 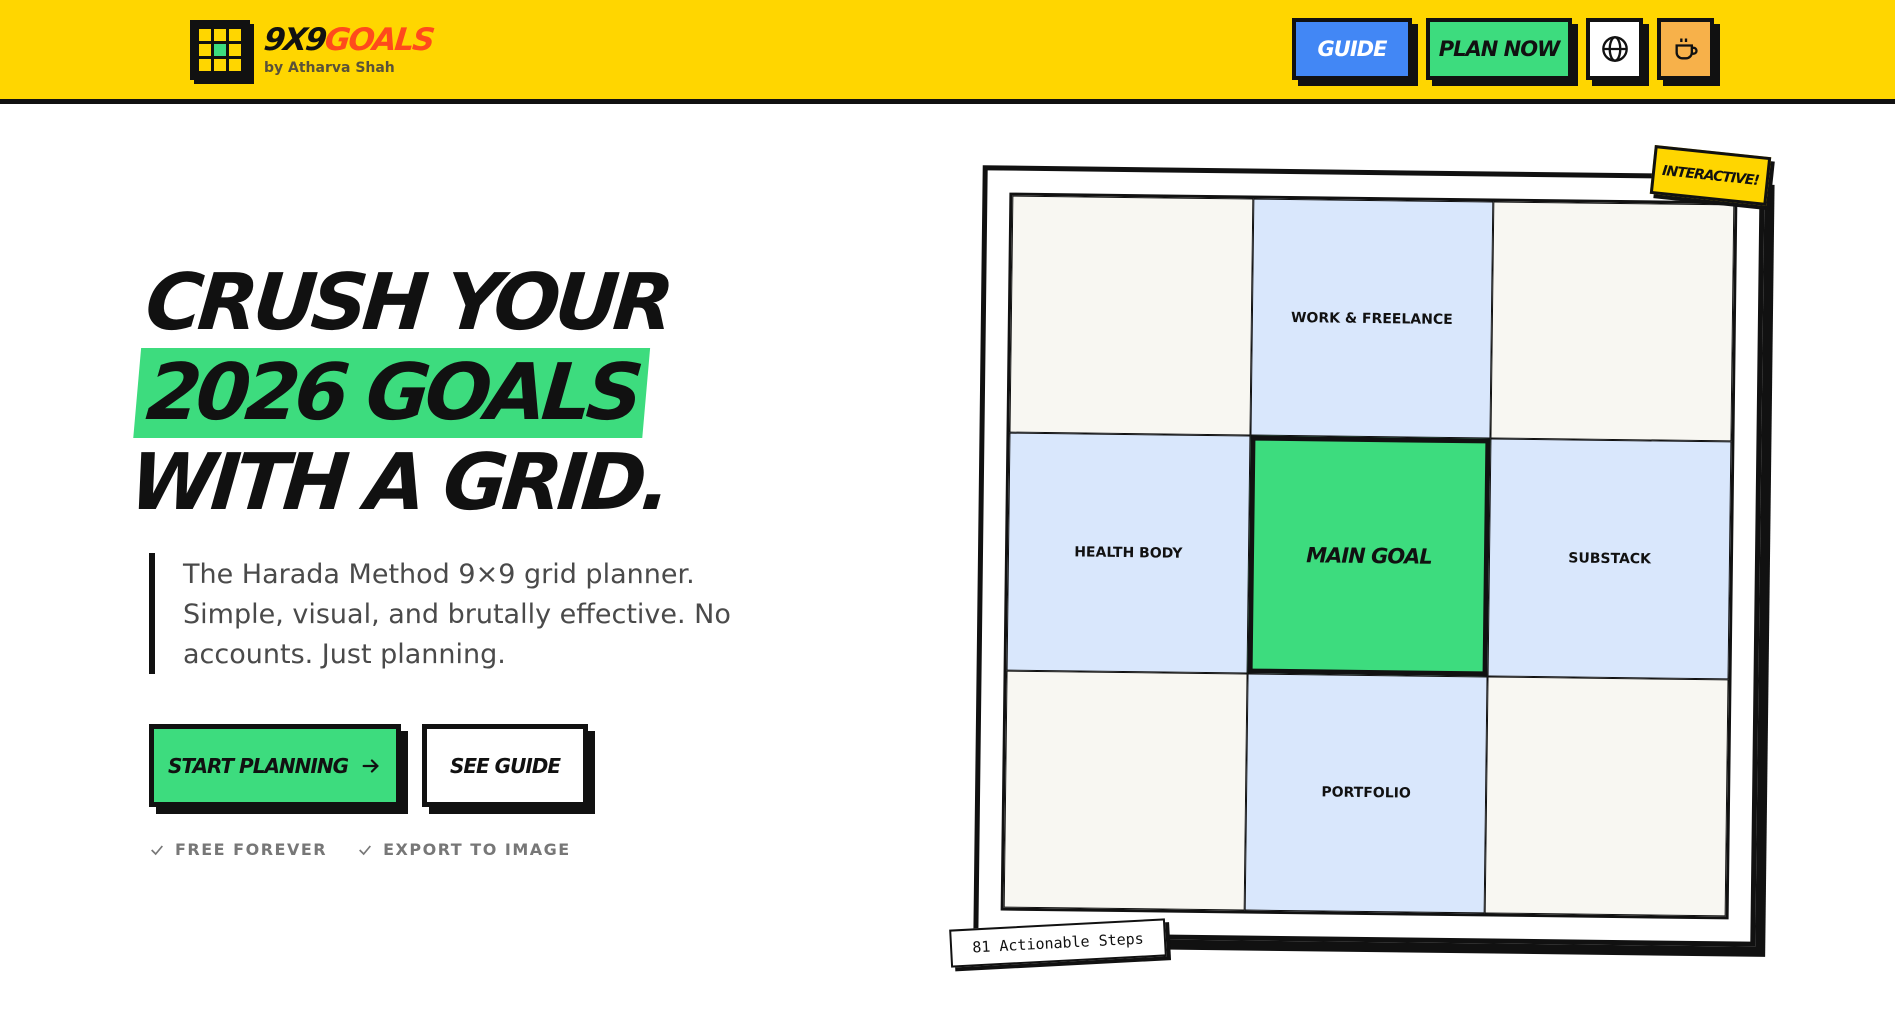 I want to click on coffee-cup-icon, so click(x=1686, y=49).